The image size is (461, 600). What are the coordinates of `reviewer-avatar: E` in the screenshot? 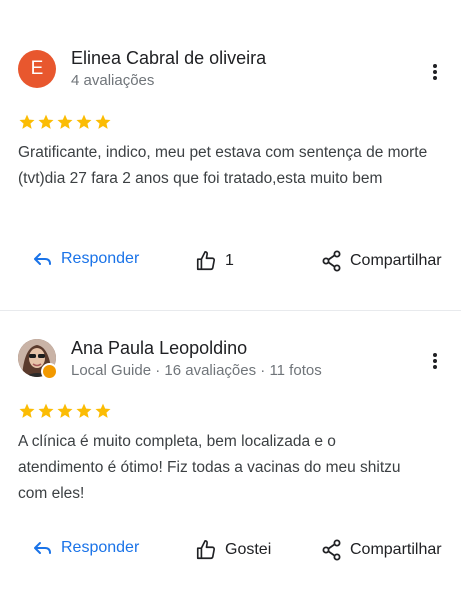 It's located at (37, 69).